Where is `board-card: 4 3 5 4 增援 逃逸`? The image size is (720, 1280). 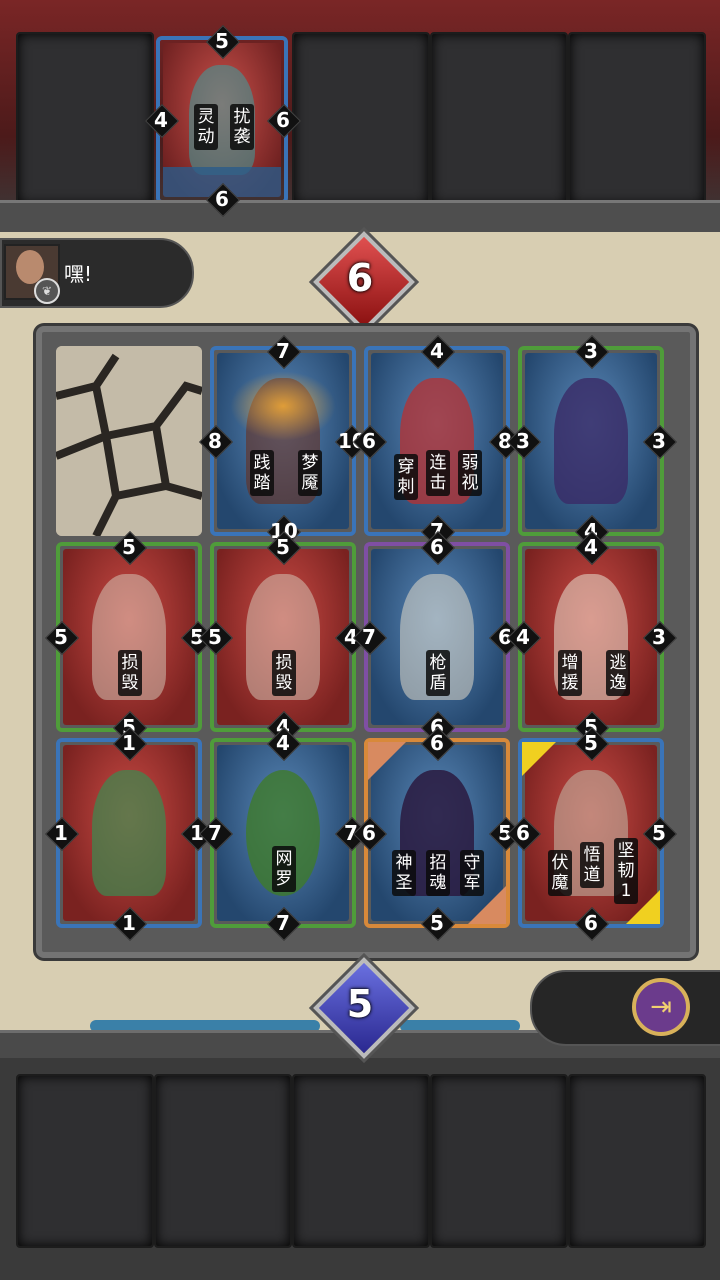 board-card: 4 3 5 4 增援 逃逸 is located at coordinates (591, 637).